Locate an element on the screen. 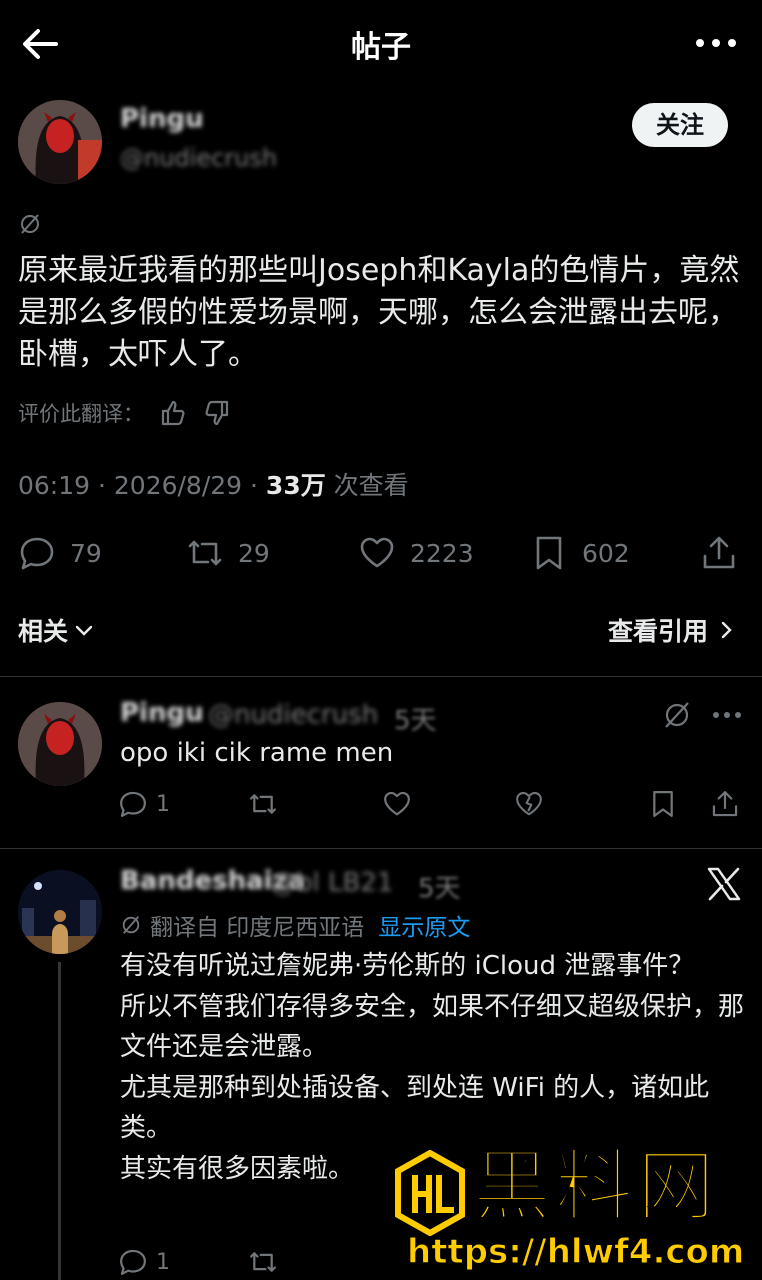 The height and width of the screenshot is (1280, 762). post-time: 06:19 · 2026/8/29 · is located at coordinates (142, 485).